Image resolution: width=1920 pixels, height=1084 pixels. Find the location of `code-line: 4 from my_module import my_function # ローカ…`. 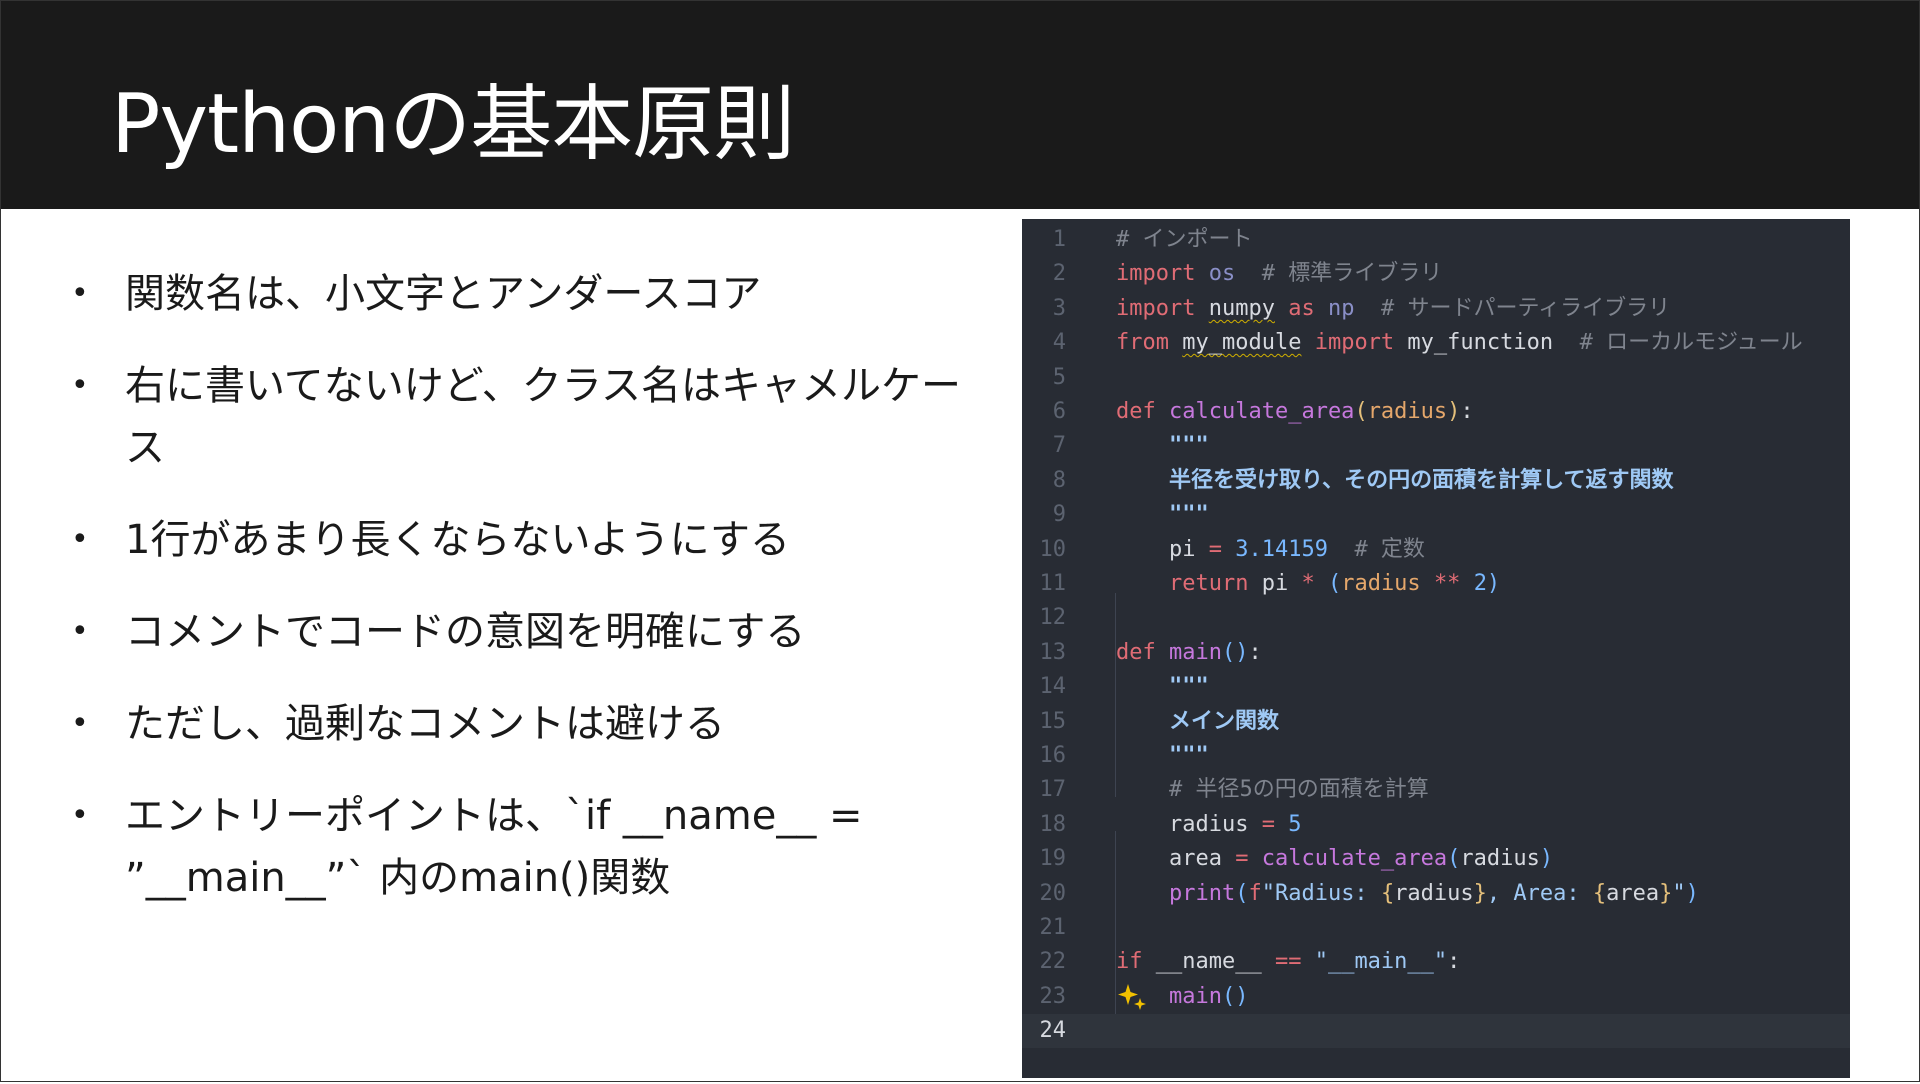

code-line: 4 from my_module import my_function # ローカ… is located at coordinates (1436, 343).